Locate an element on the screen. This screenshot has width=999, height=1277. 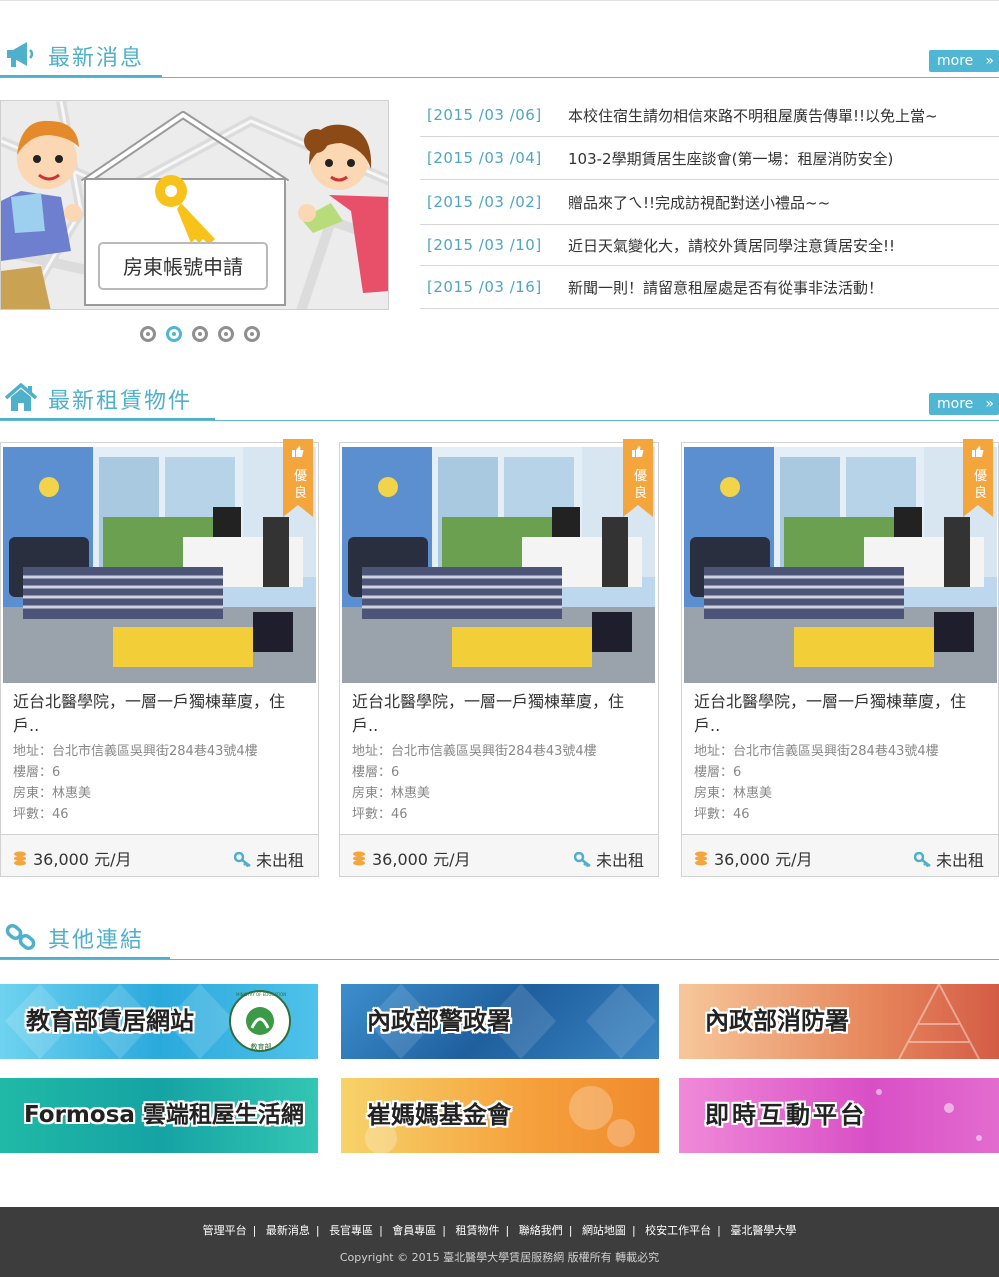
link-moe-label: 教育部賃居網站 is located at coordinates (110, 1021).